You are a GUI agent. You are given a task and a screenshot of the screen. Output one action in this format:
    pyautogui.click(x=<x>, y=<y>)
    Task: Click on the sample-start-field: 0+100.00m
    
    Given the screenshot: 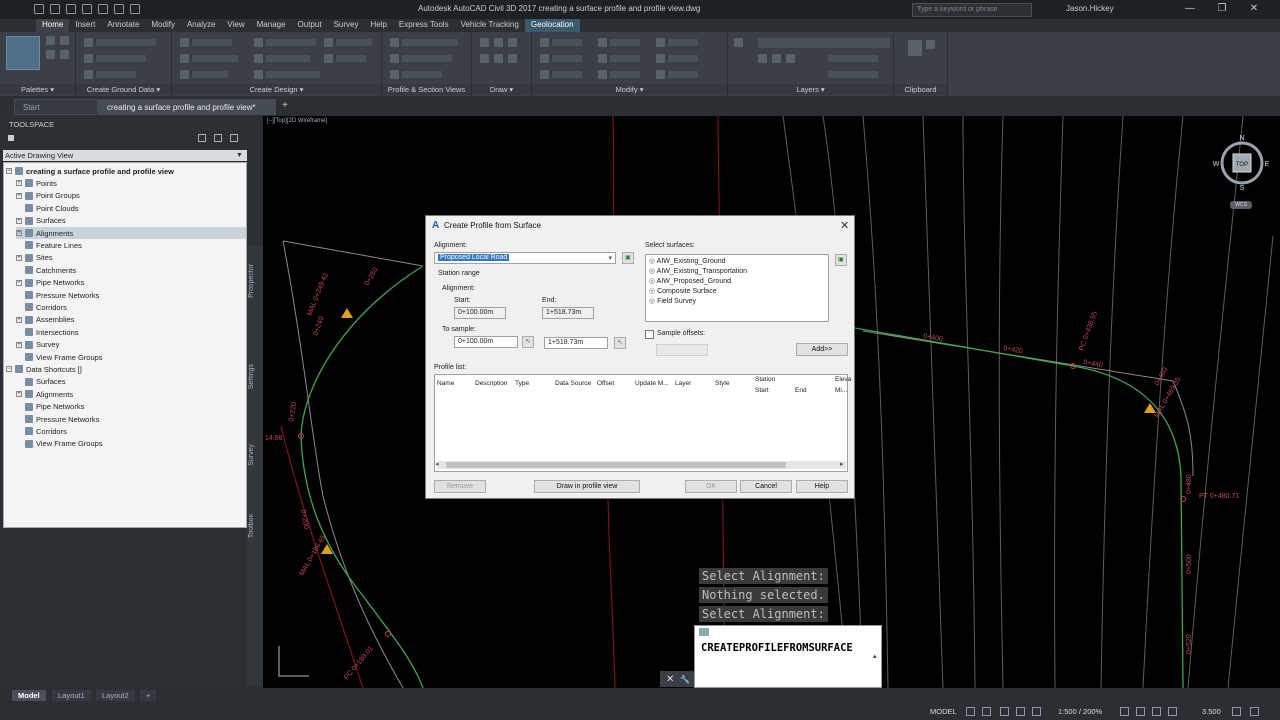 What is the action you would take?
    pyautogui.click(x=486, y=342)
    